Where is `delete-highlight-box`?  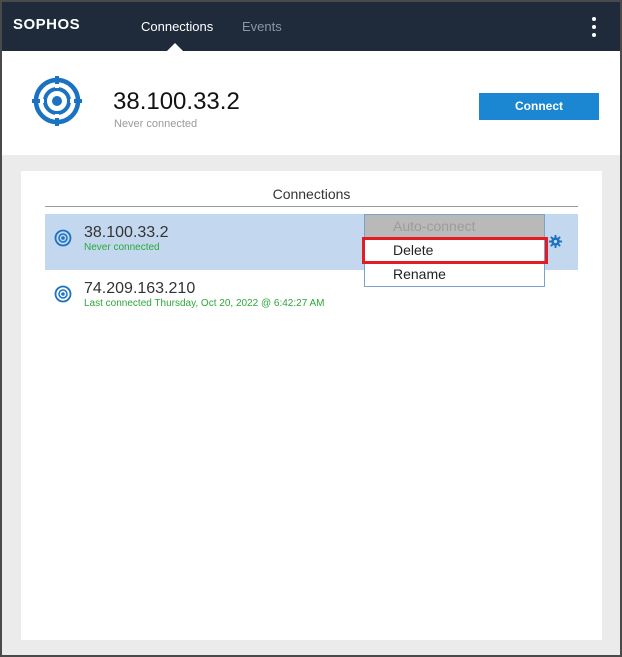 delete-highlight-box is located at coordinates (455, 250).